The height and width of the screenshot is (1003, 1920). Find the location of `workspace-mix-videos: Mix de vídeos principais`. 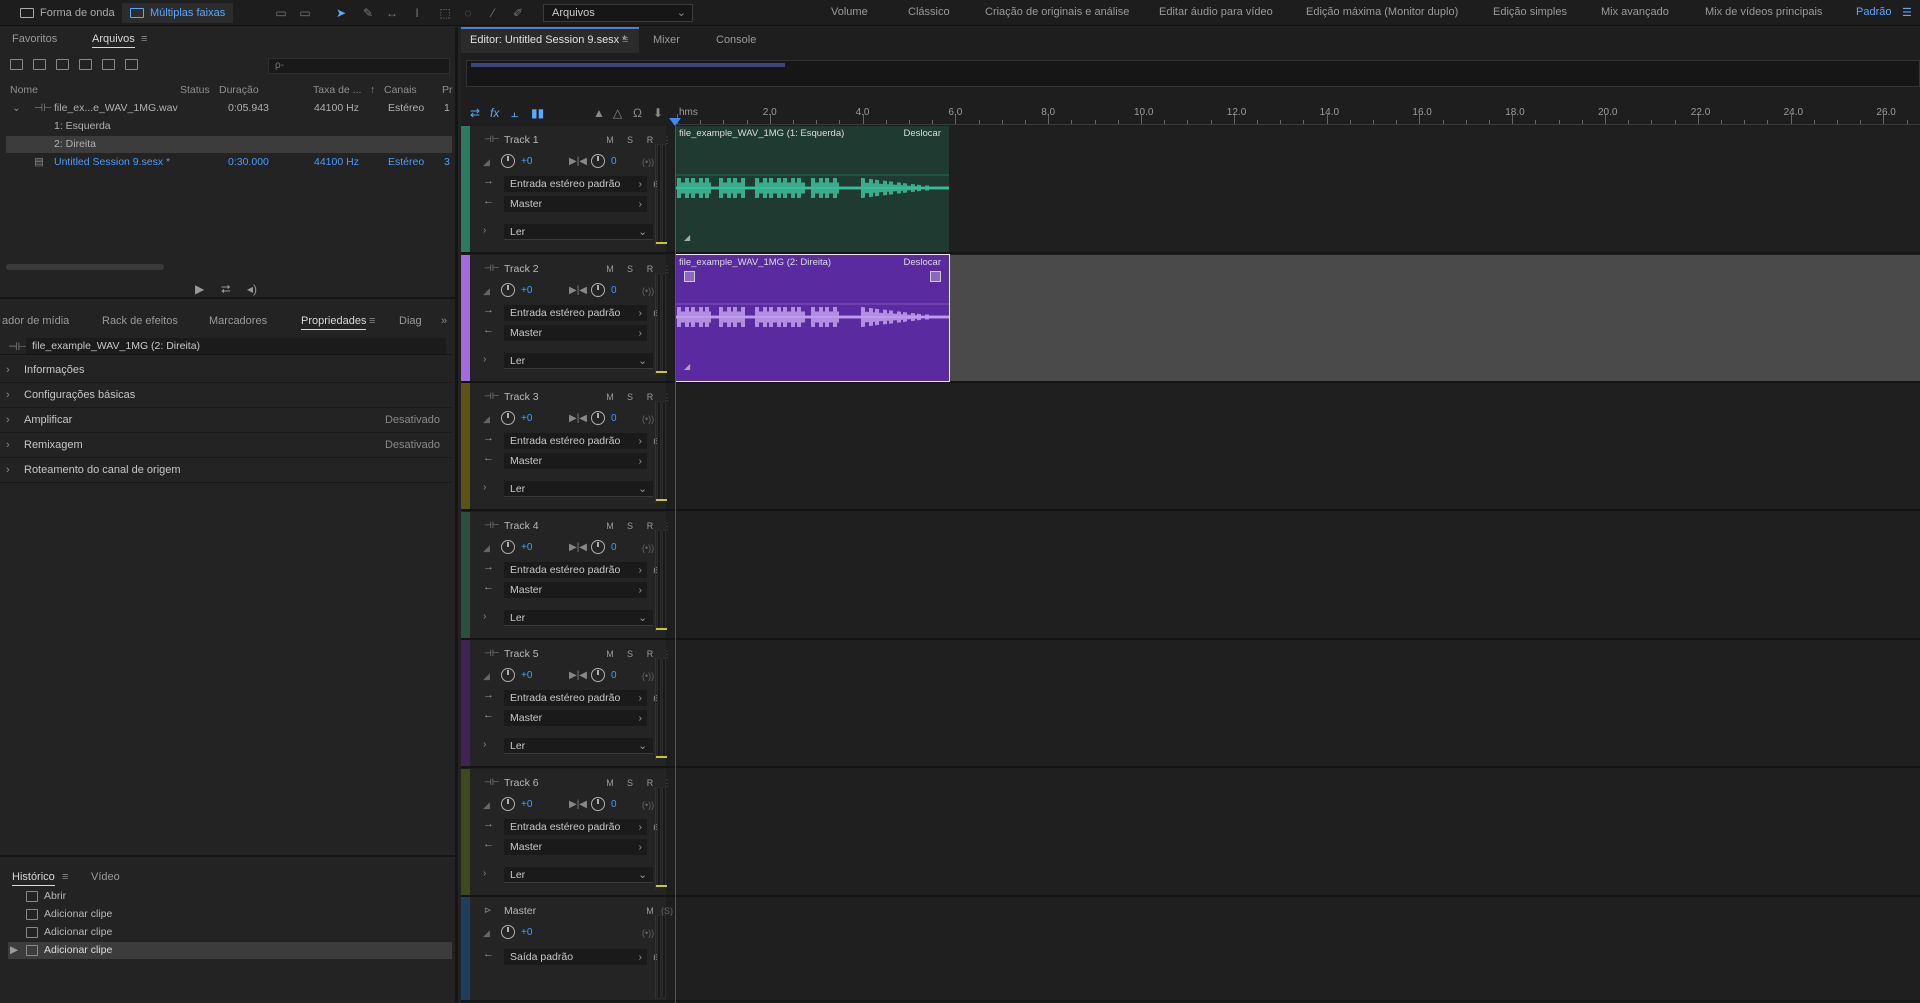

workspace-mix-videos: Mix de vídeos principais is located at coordinates (1763, 12).